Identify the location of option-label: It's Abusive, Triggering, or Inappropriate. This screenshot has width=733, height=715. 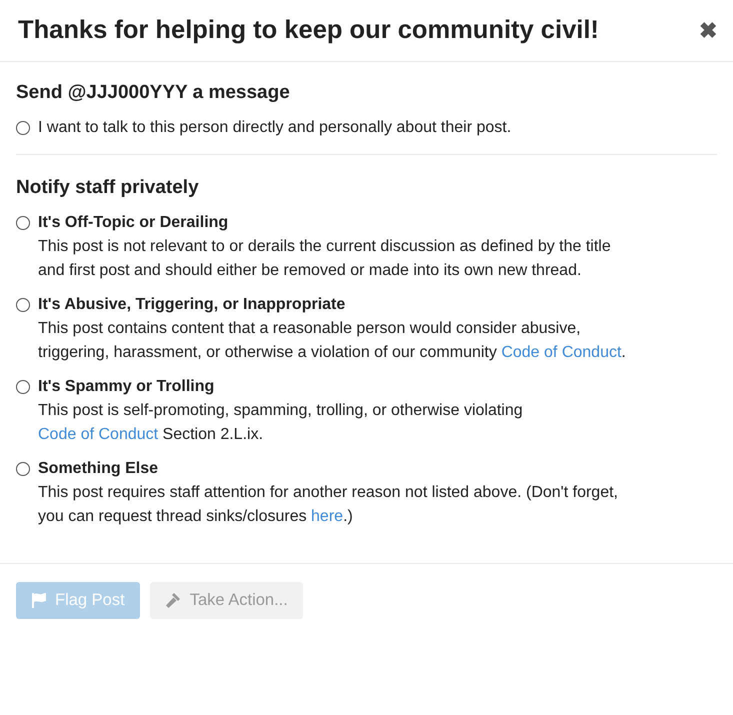
(192, 305).